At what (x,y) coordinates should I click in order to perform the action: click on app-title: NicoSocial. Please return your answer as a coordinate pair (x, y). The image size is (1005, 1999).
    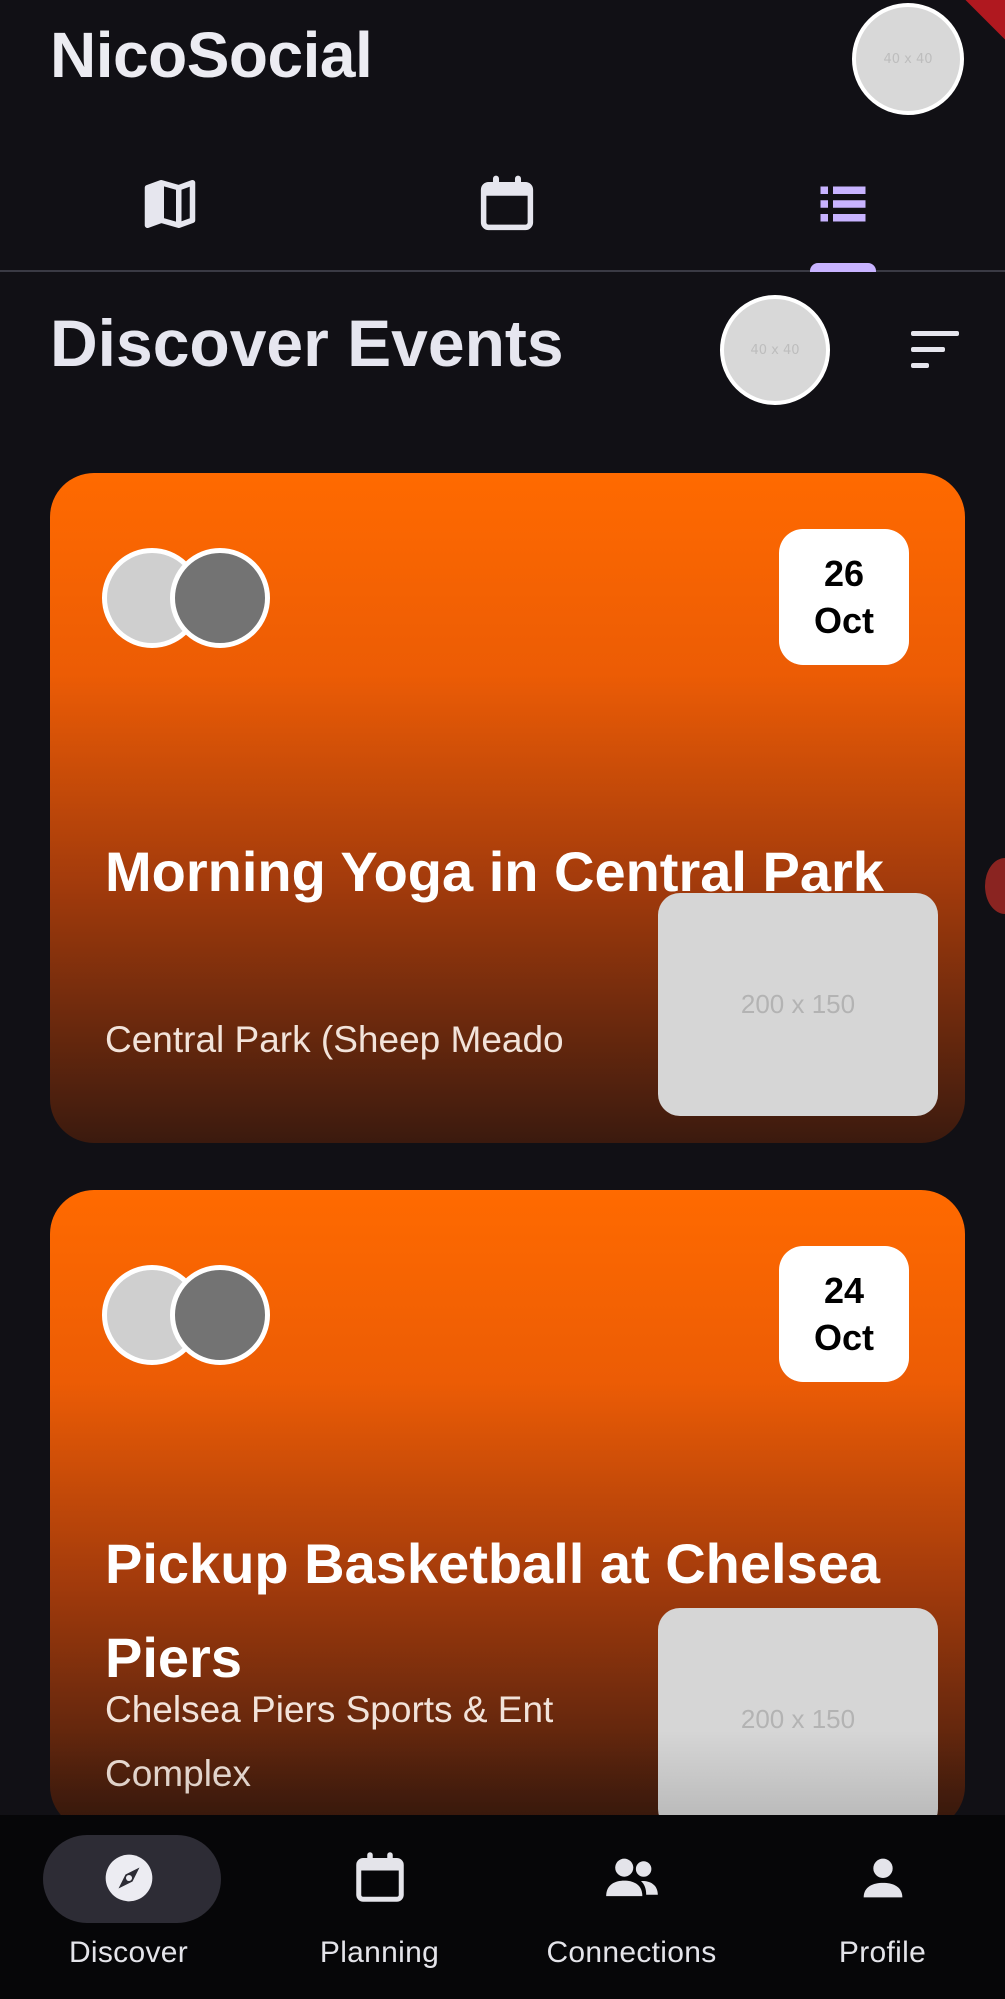
    Looking at the image, I should click on (211, 55).